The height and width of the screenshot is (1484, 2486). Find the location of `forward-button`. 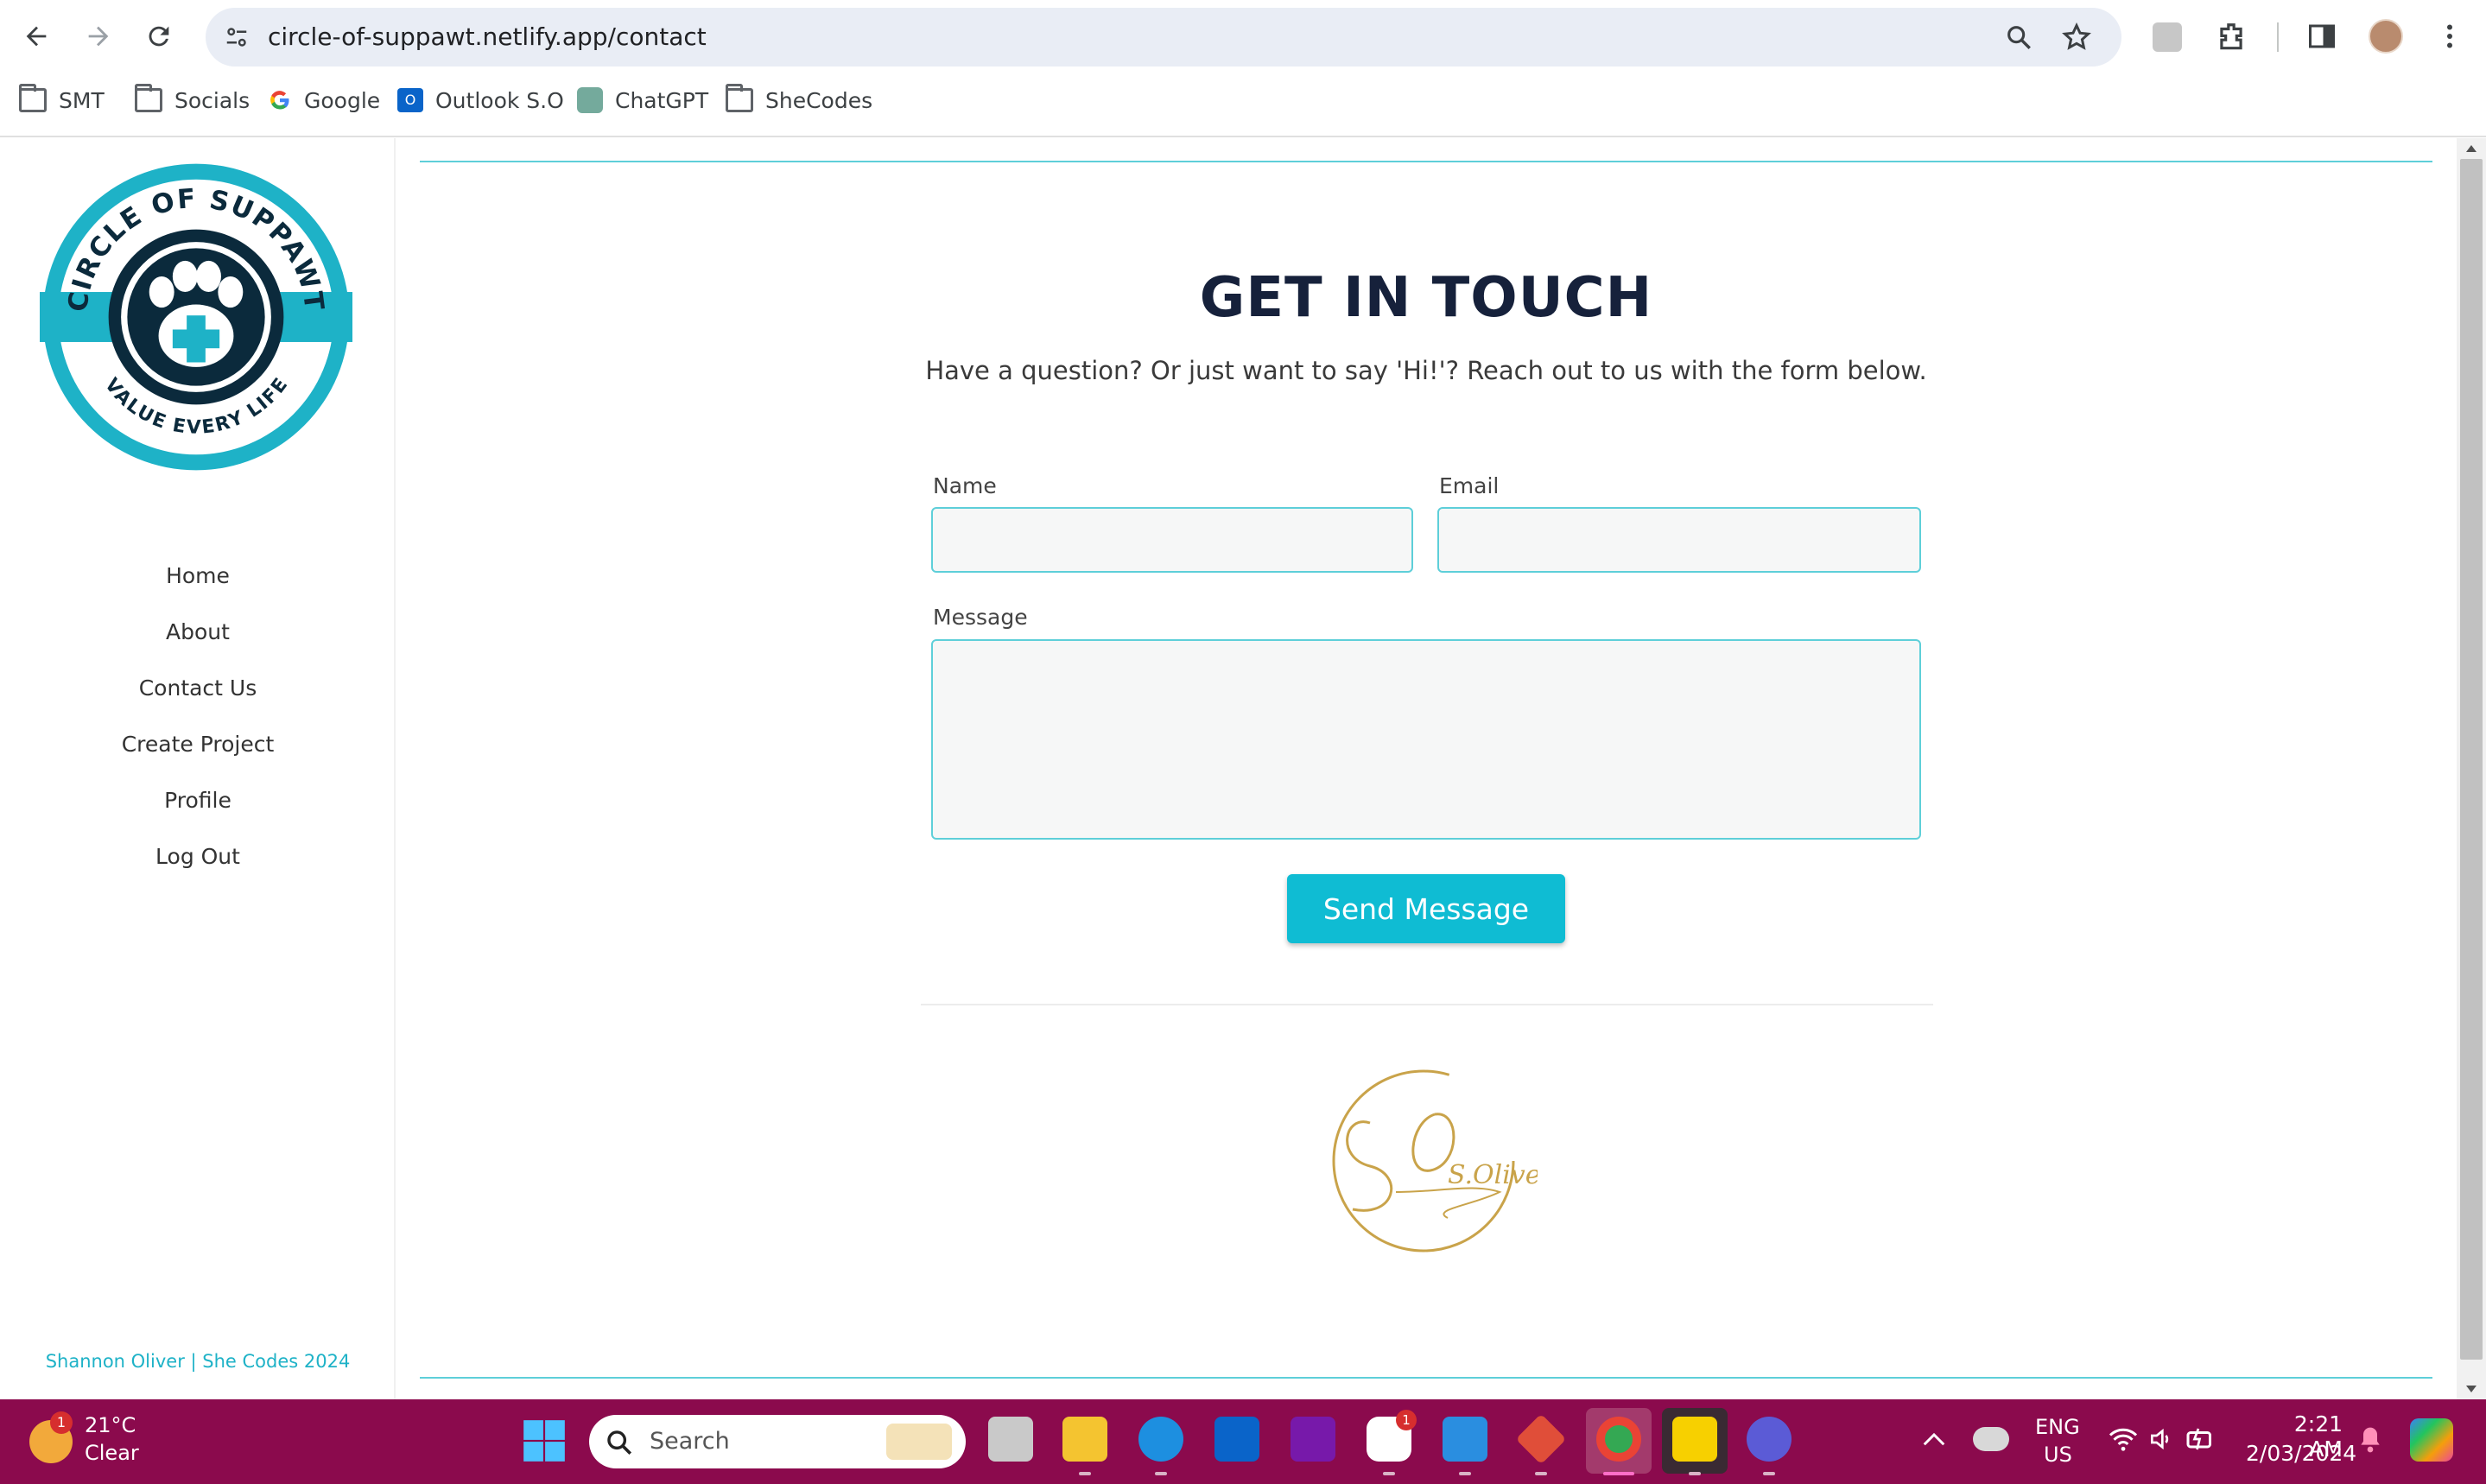

forward-button is located at coordinates (98, 36).